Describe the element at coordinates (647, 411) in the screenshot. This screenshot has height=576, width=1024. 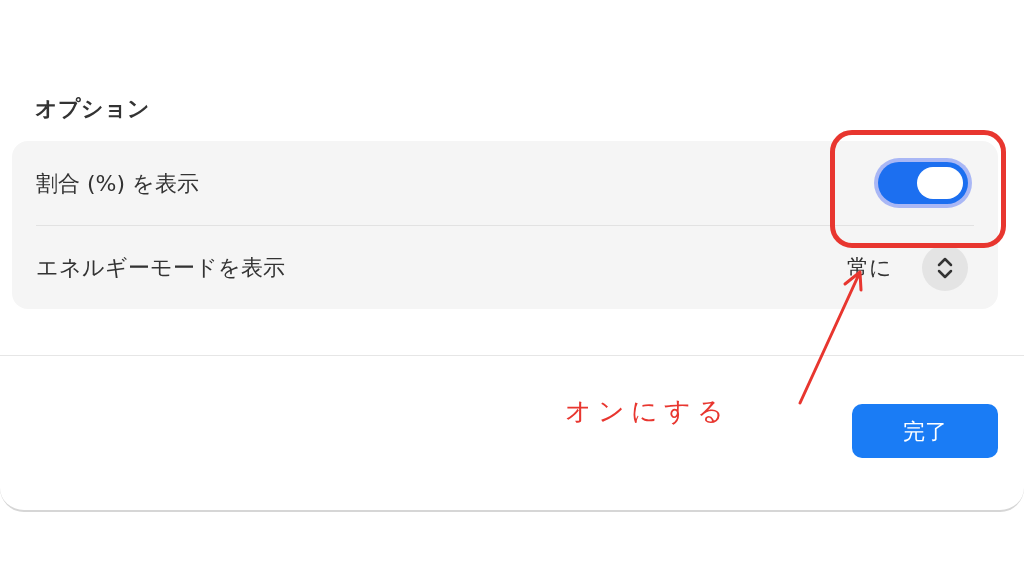
I see `annotation-text: オンにする` at that location.